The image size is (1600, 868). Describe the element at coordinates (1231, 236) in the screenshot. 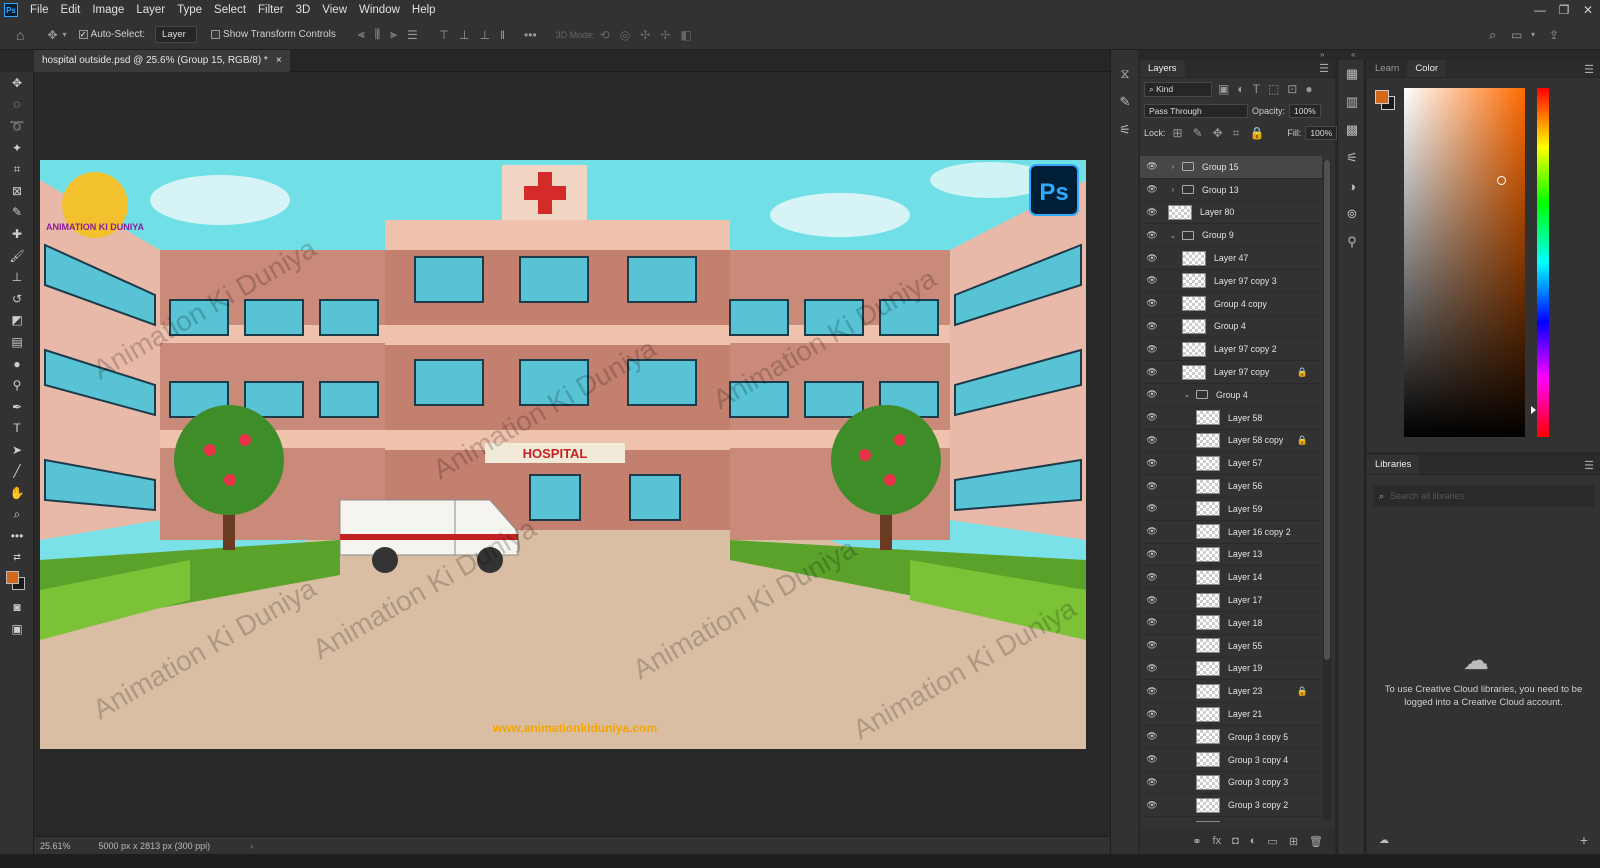

I see `layer-row: 👁 ⌄ Group 9` at that location.